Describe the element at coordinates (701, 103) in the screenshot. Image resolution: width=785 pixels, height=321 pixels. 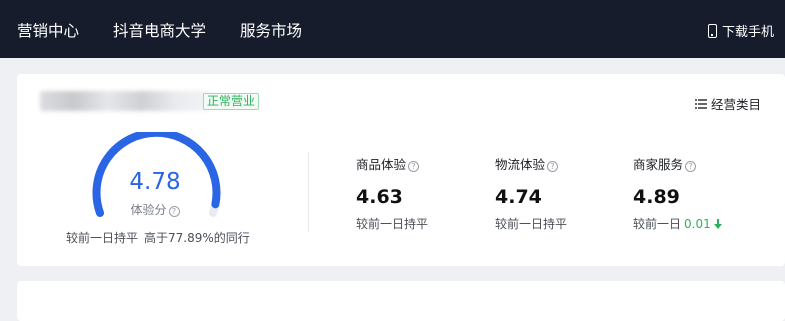
I see `list-icon` at that location.